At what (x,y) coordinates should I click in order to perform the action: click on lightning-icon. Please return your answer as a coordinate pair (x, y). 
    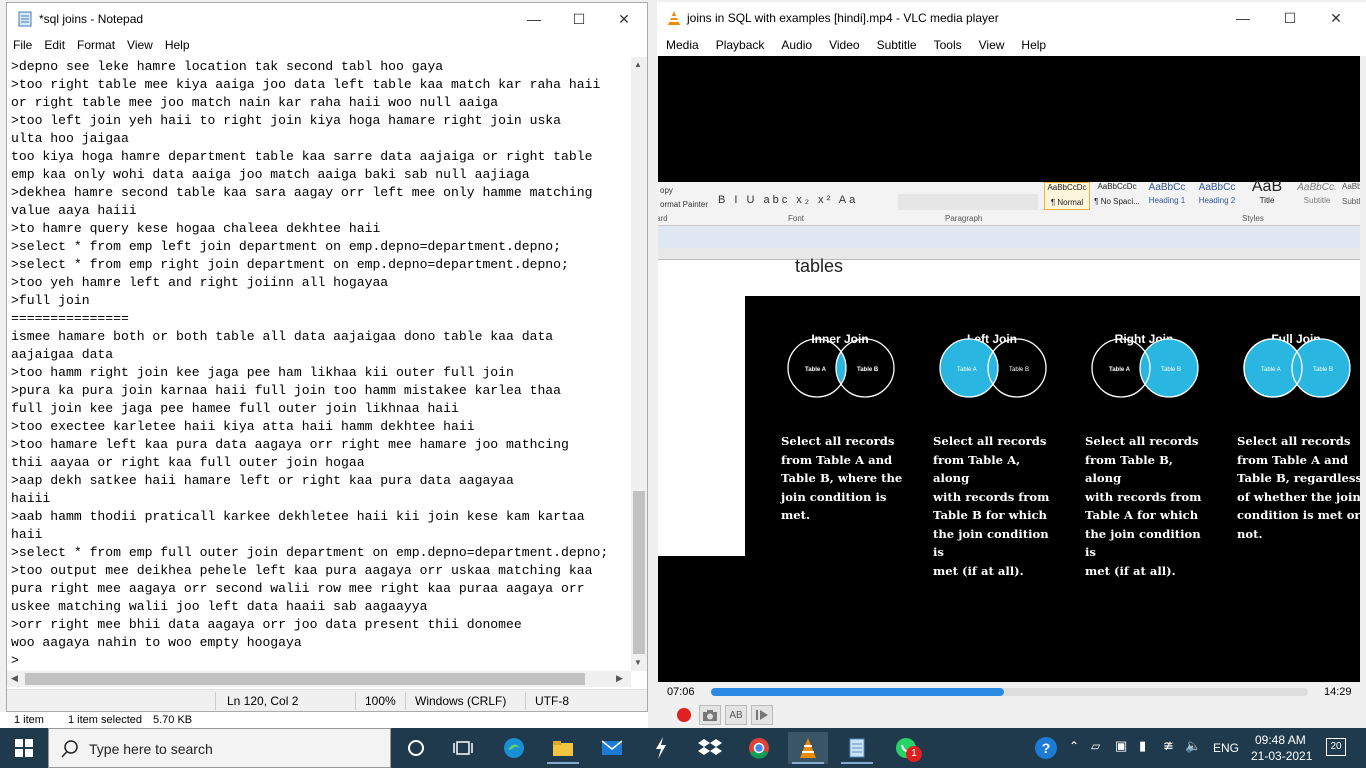
    Looking at the image, I should click on (661, 748).